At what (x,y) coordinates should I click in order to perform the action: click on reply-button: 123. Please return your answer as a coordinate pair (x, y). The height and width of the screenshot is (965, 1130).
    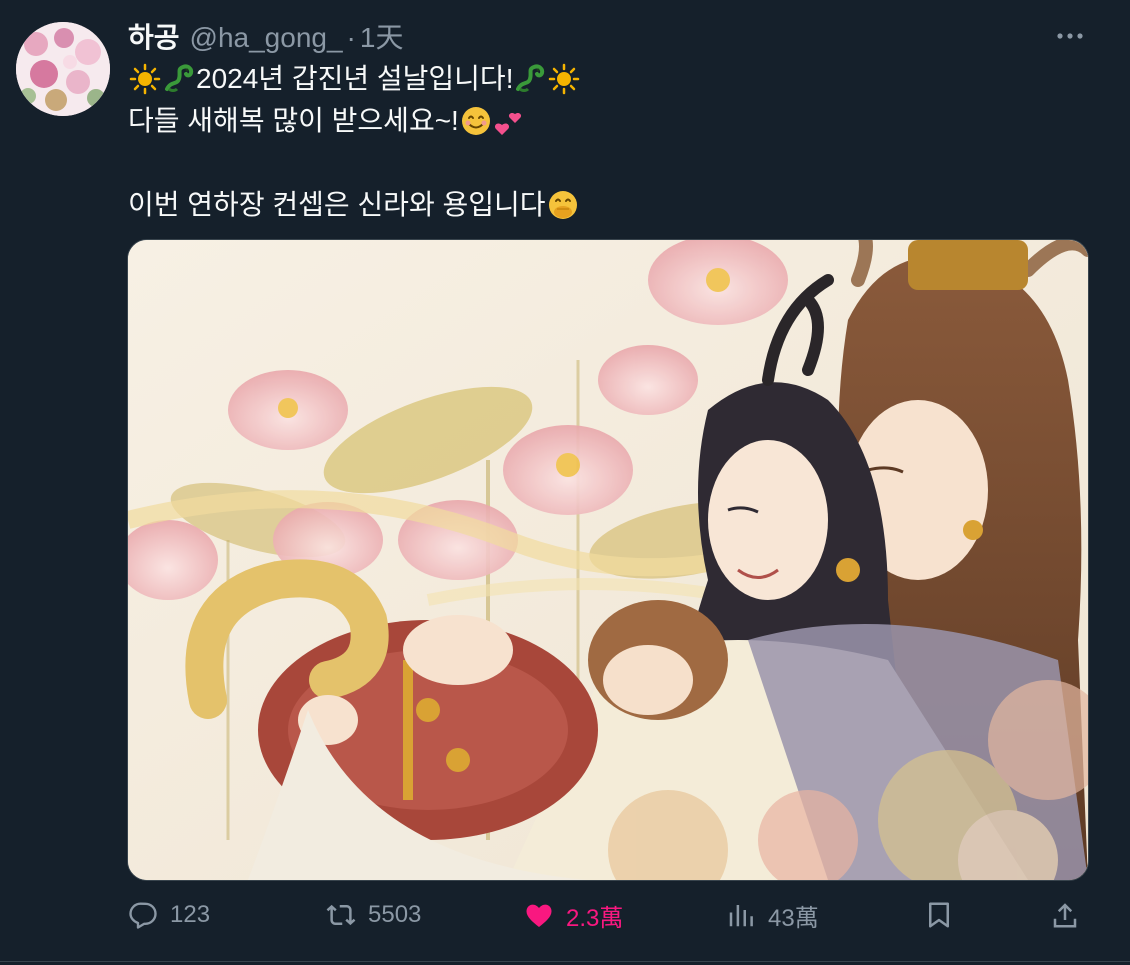
    Looking at the image, I should click on (169, 915).